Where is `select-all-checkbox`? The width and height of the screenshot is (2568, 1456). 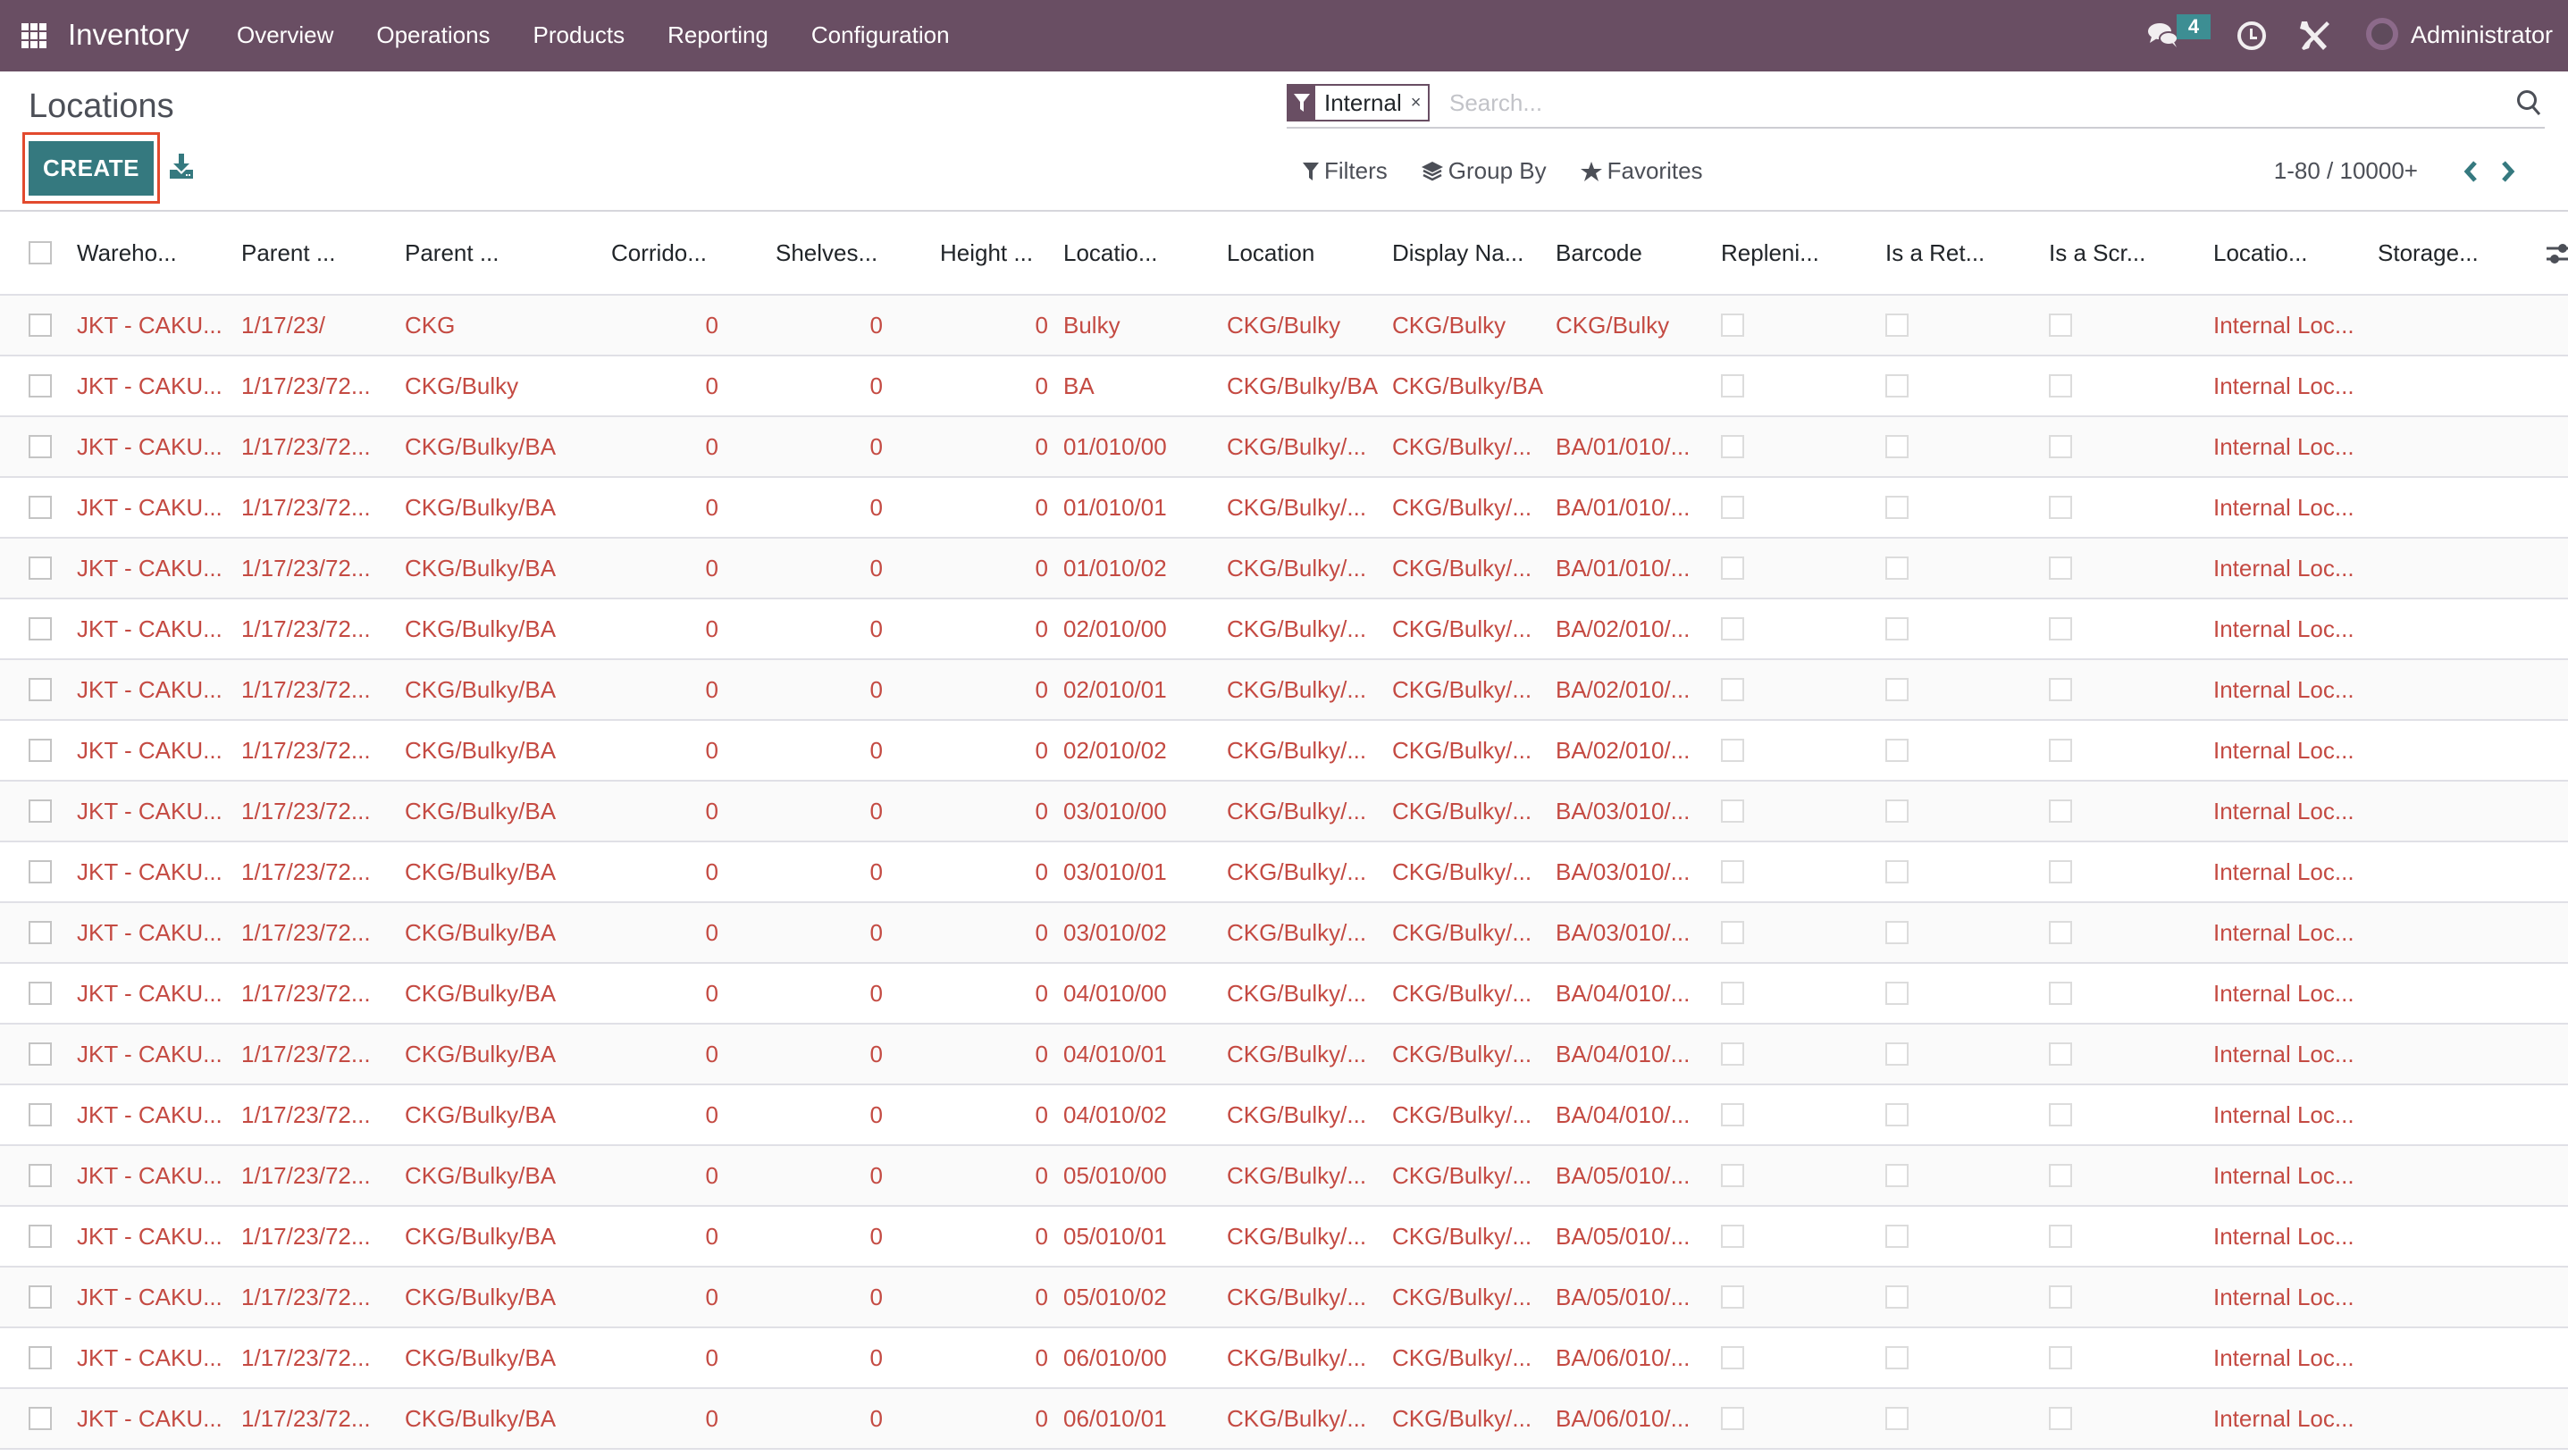
select-all-checkbox is located at coordinates (40, 252).